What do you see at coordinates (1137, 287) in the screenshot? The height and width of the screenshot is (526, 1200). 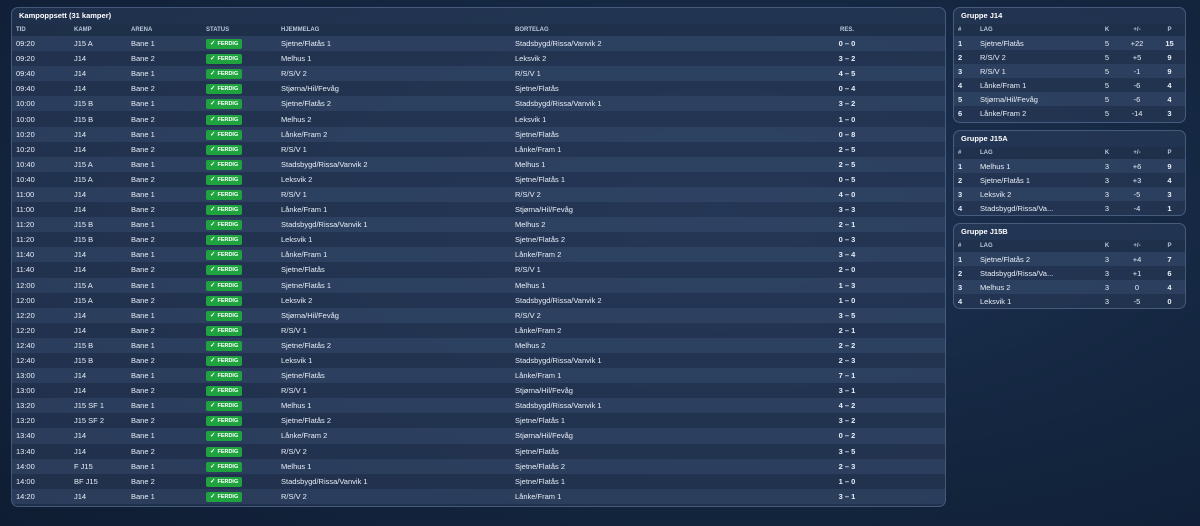 I see `goal-difference: 0` at bounding box center [1137, 287].